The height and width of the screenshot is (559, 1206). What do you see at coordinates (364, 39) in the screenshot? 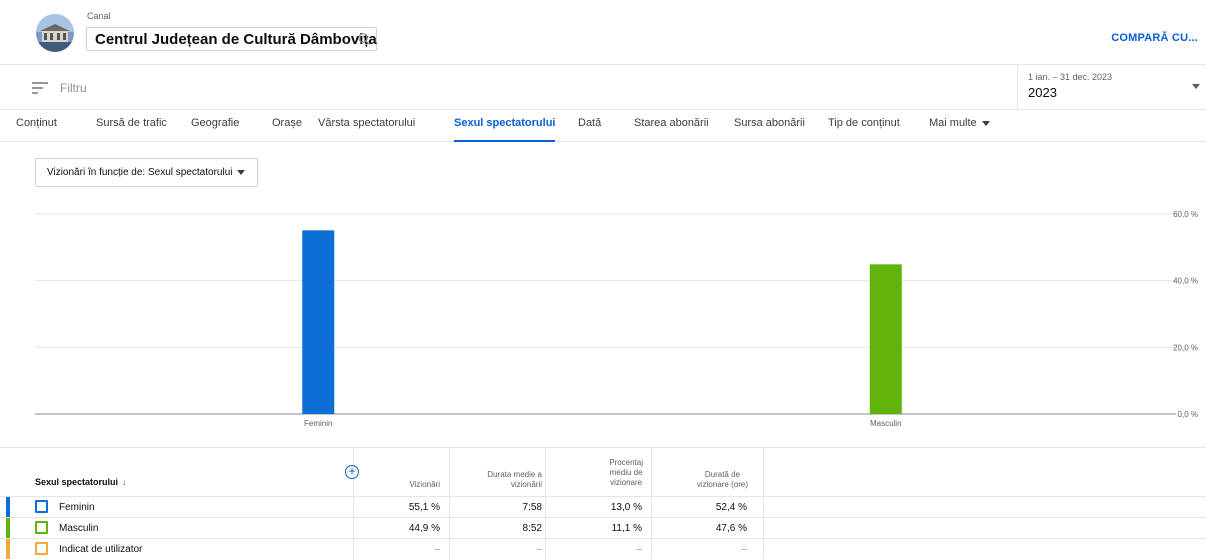
I see `search-icon` at bounding box center [364, 39].